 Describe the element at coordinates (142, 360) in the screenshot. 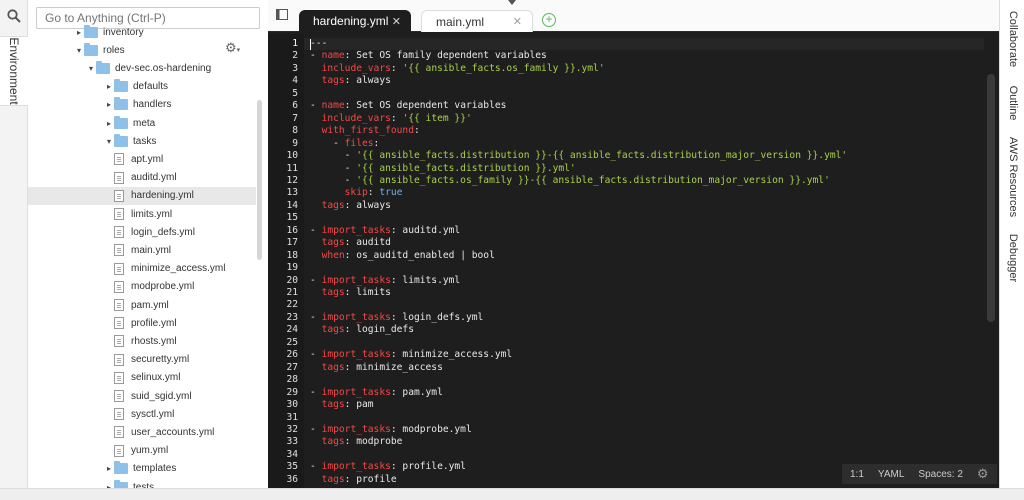

I see `tree-file: securetty.yml` at that location.